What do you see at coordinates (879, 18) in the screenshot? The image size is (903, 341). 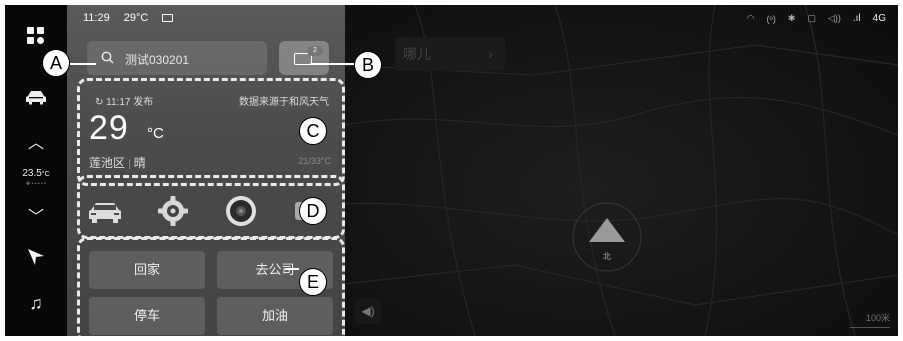 I see `network-type: 4G` at bounding box center [879, 18].